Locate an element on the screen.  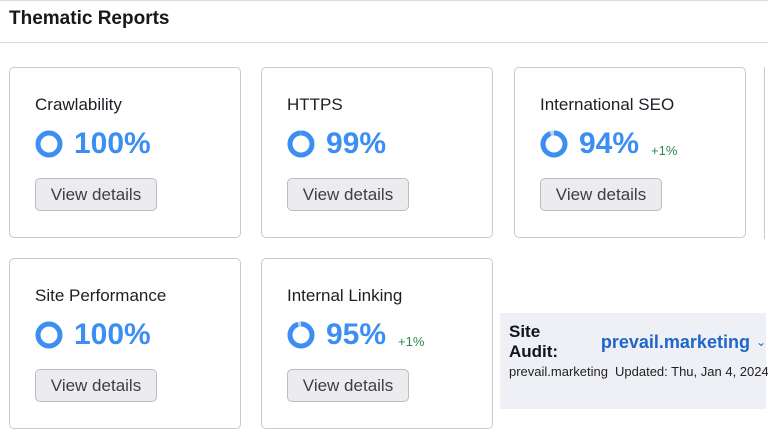
card-title: International SEO is located at coordinates (607, 104).